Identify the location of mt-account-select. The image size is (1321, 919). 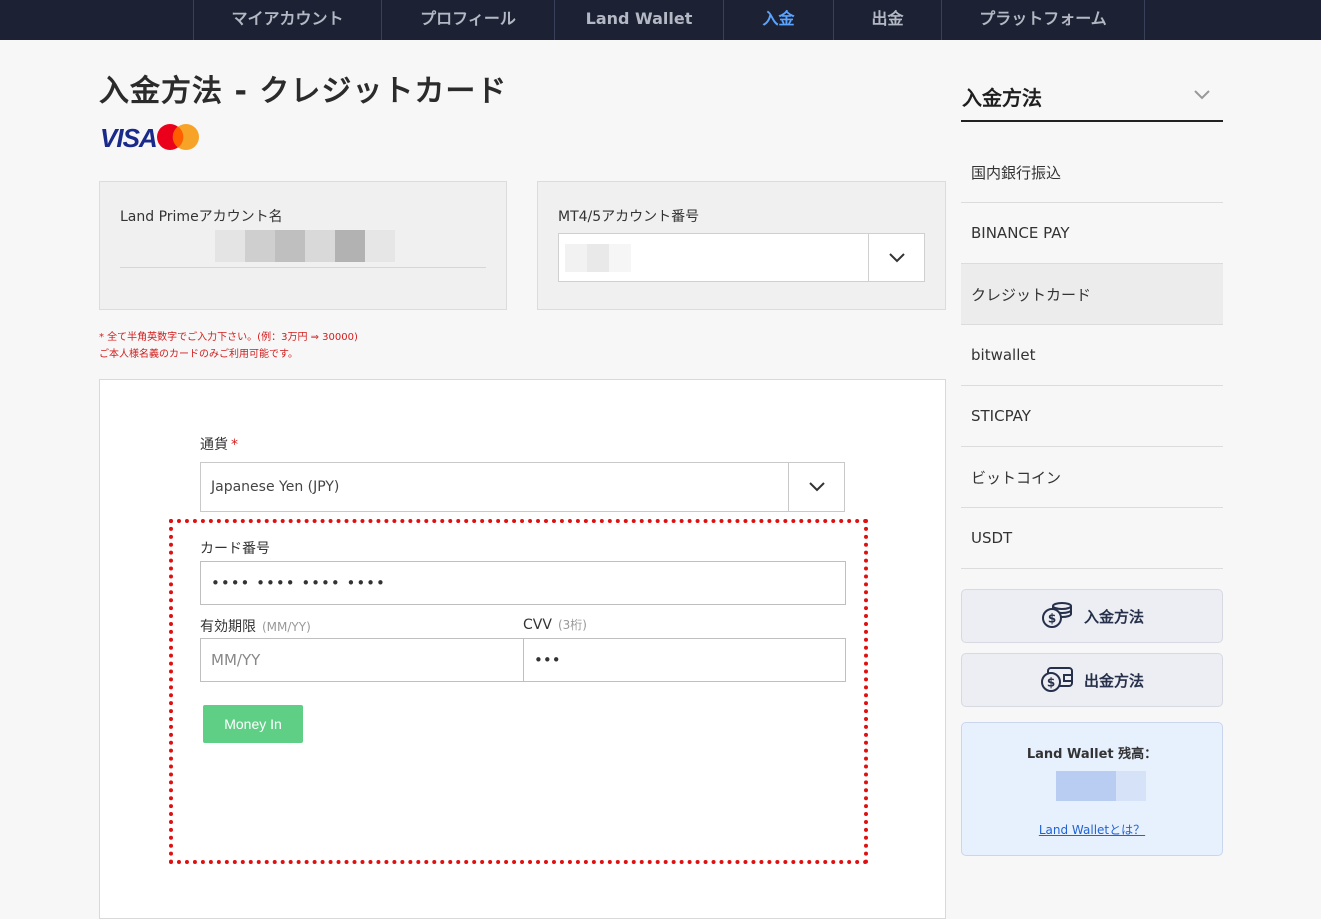
(741, 257).